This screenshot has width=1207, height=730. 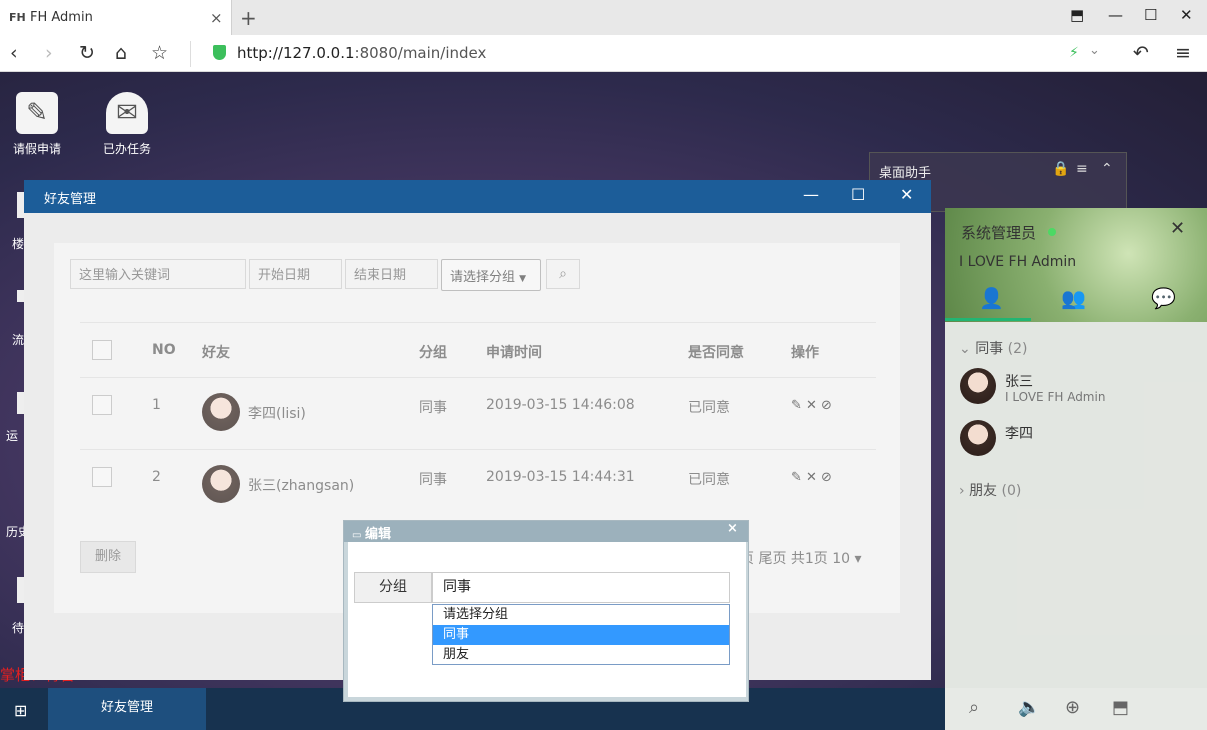 What do you see at coordinates (990, 490) in the screenshot?
I see `group-friends: › 朋友 (0)` at bounding box center [990, 490].